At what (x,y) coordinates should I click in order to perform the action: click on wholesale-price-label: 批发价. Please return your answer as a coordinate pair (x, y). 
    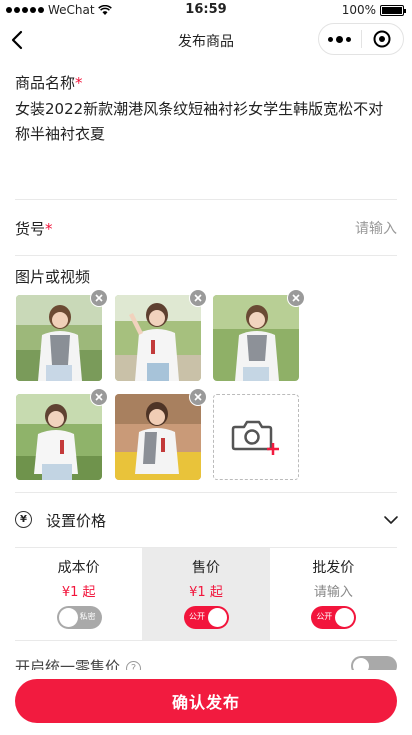
    Looking at the image, I should click on (333, 568).